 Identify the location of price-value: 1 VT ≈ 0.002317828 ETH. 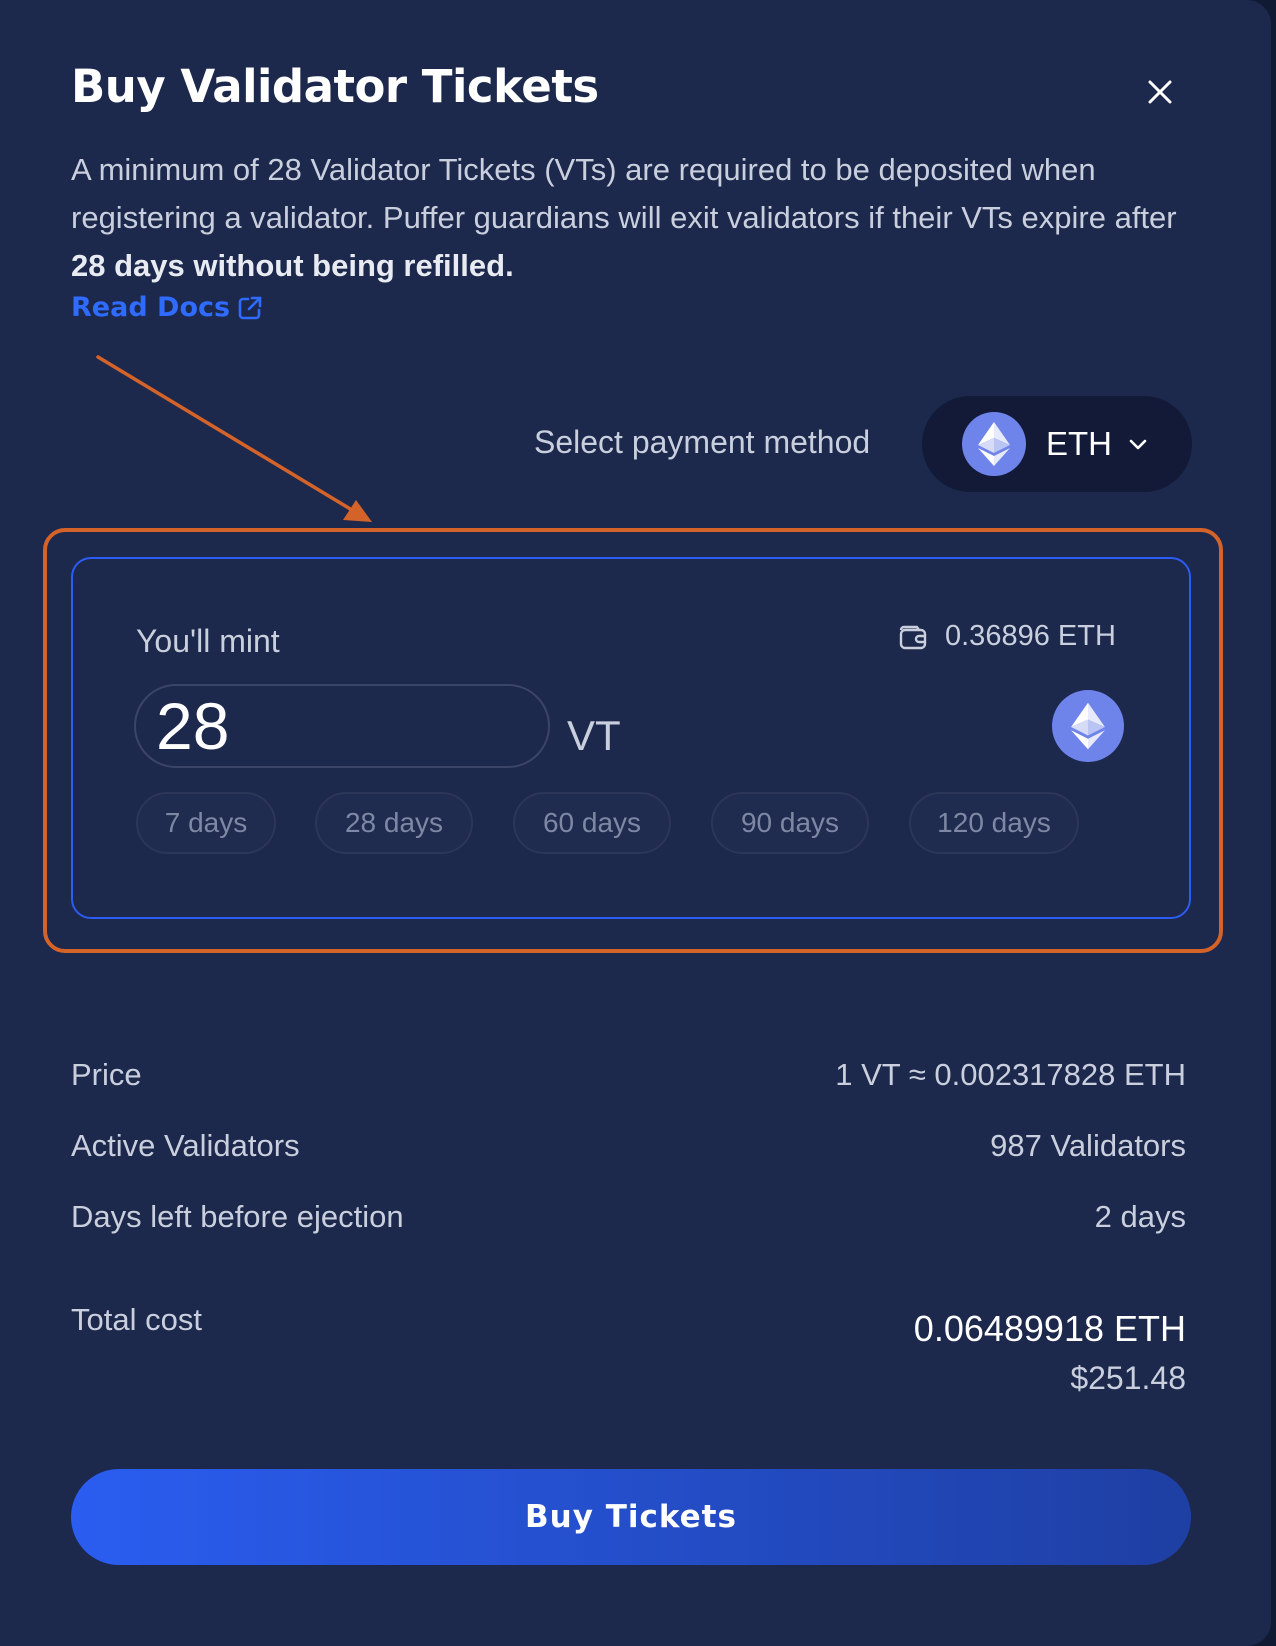
(1010, 1074).